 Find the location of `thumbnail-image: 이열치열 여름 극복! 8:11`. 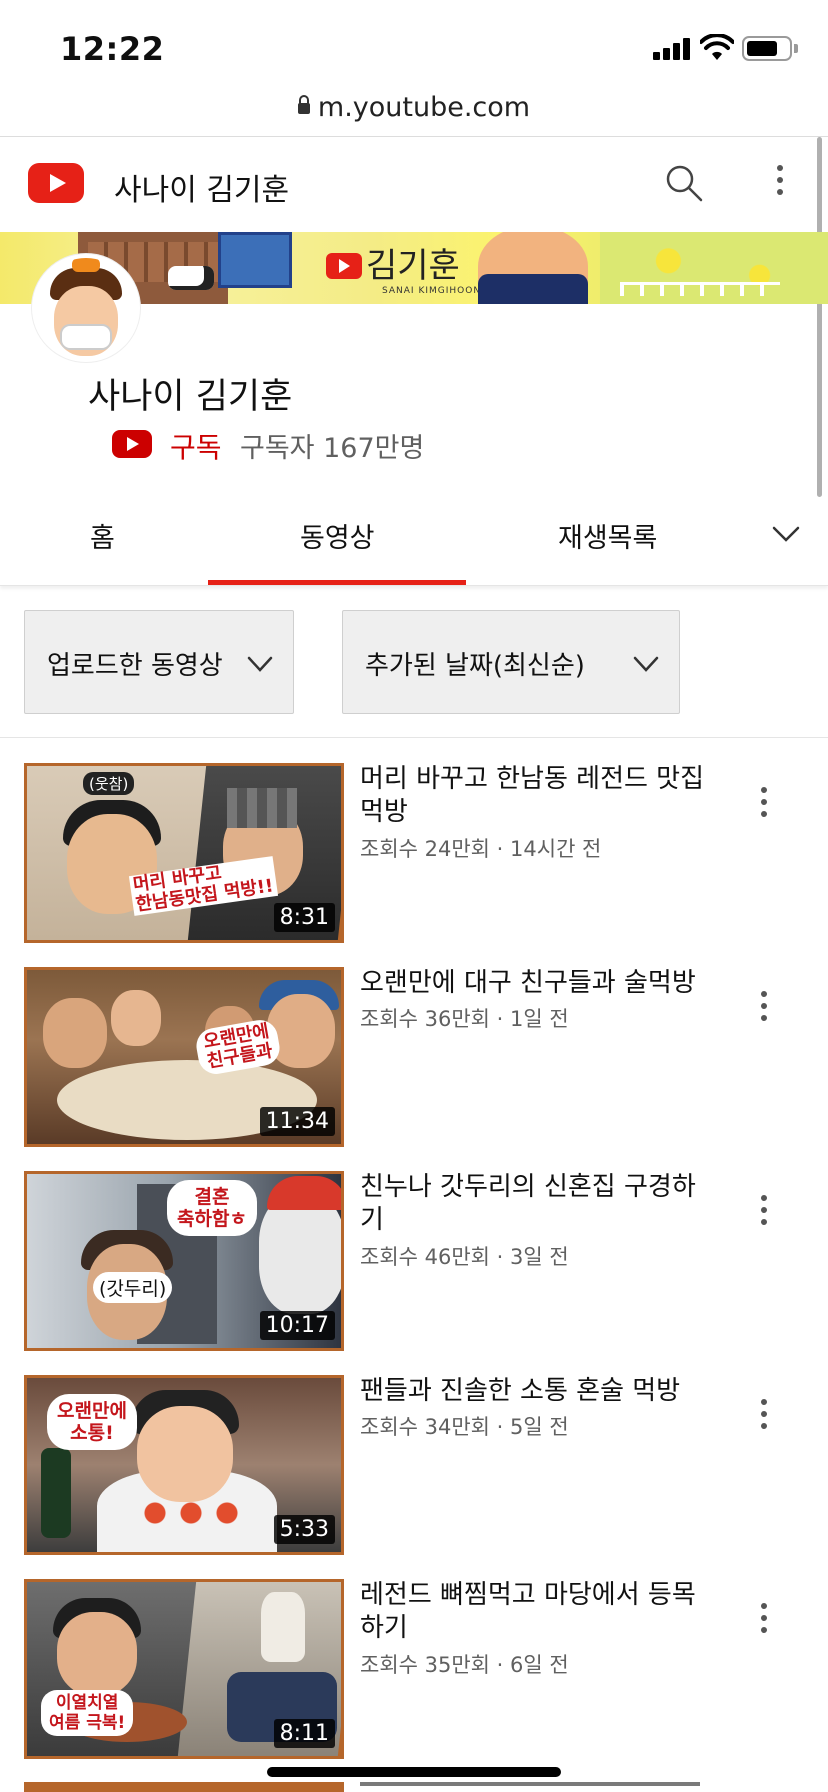

thumbnail-image: 이열치열 여름 극복! 8:11 is located at coordinates (184, 1669).